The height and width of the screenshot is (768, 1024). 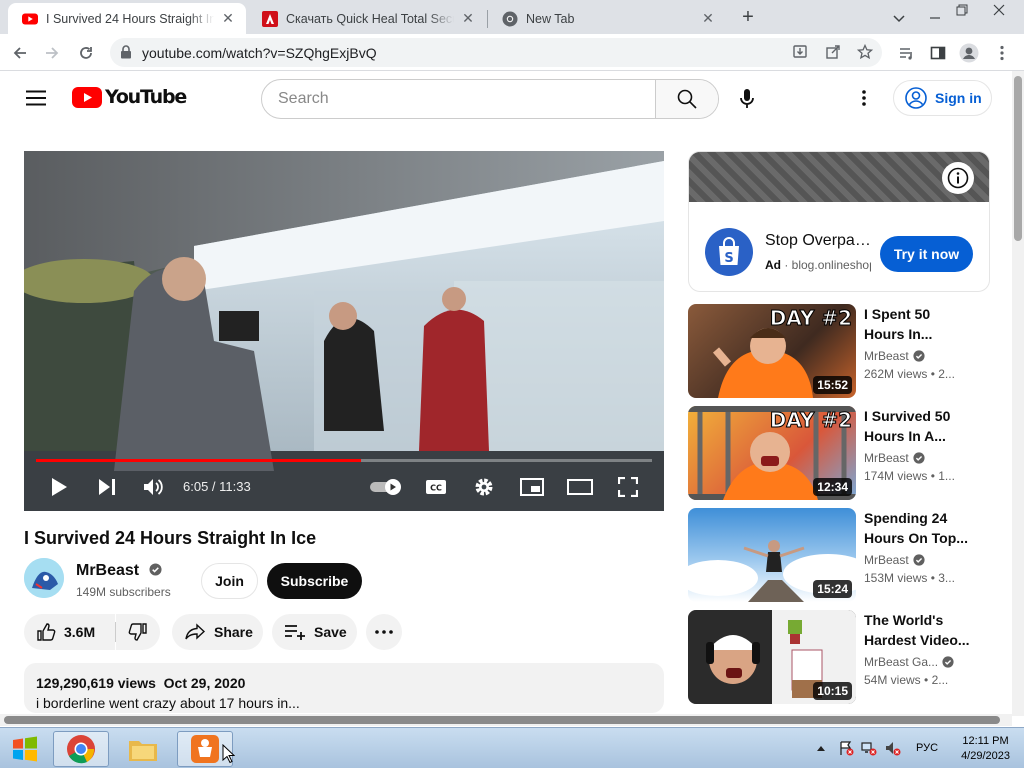 I want to click on video-thumbnail: 15:24, so click(x=772, y=555).